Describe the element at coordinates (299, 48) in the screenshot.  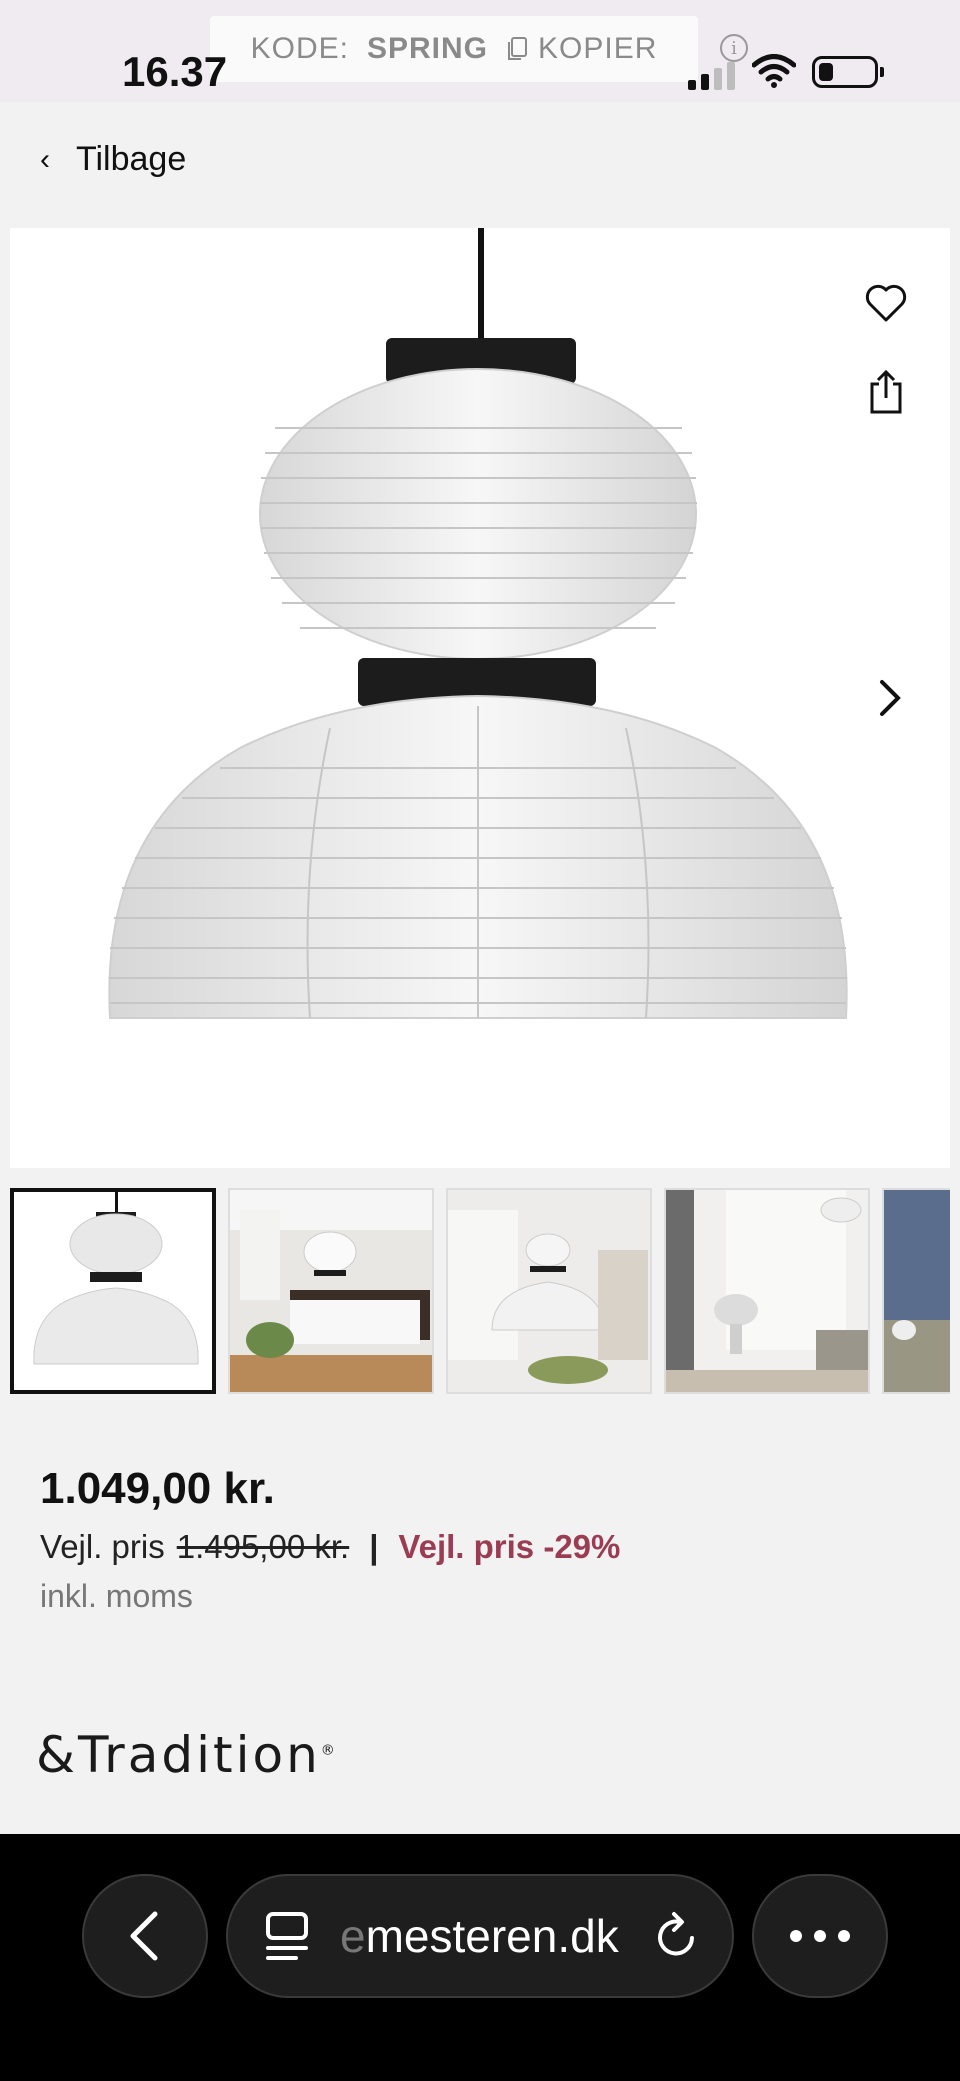
I see `promo-label: KODE:` at that location.